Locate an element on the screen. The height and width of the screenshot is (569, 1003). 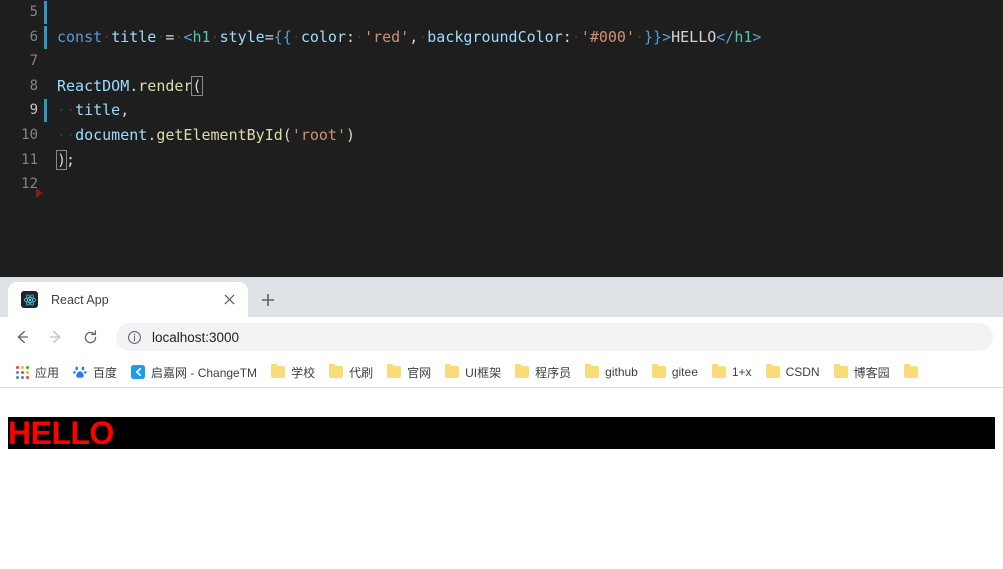
close-icon is located at coordinates (229, 300).